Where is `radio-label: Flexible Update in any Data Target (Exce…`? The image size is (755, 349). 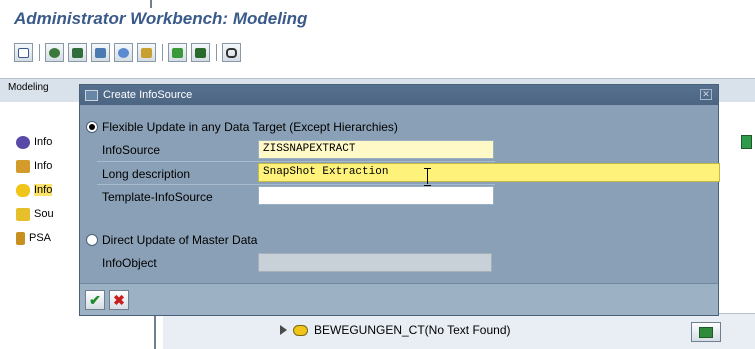
radio-label: Flexible Update in any Data Target (Exce… is located at coordinates (250, 127).